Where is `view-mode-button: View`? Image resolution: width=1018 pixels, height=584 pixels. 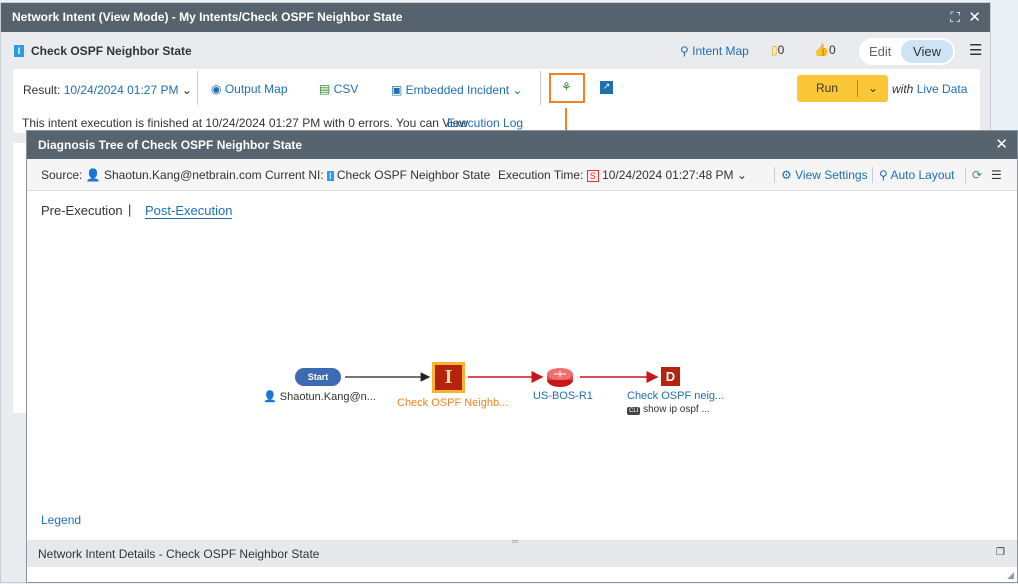
view-mode-button: View is located at coordinates (927, 51).